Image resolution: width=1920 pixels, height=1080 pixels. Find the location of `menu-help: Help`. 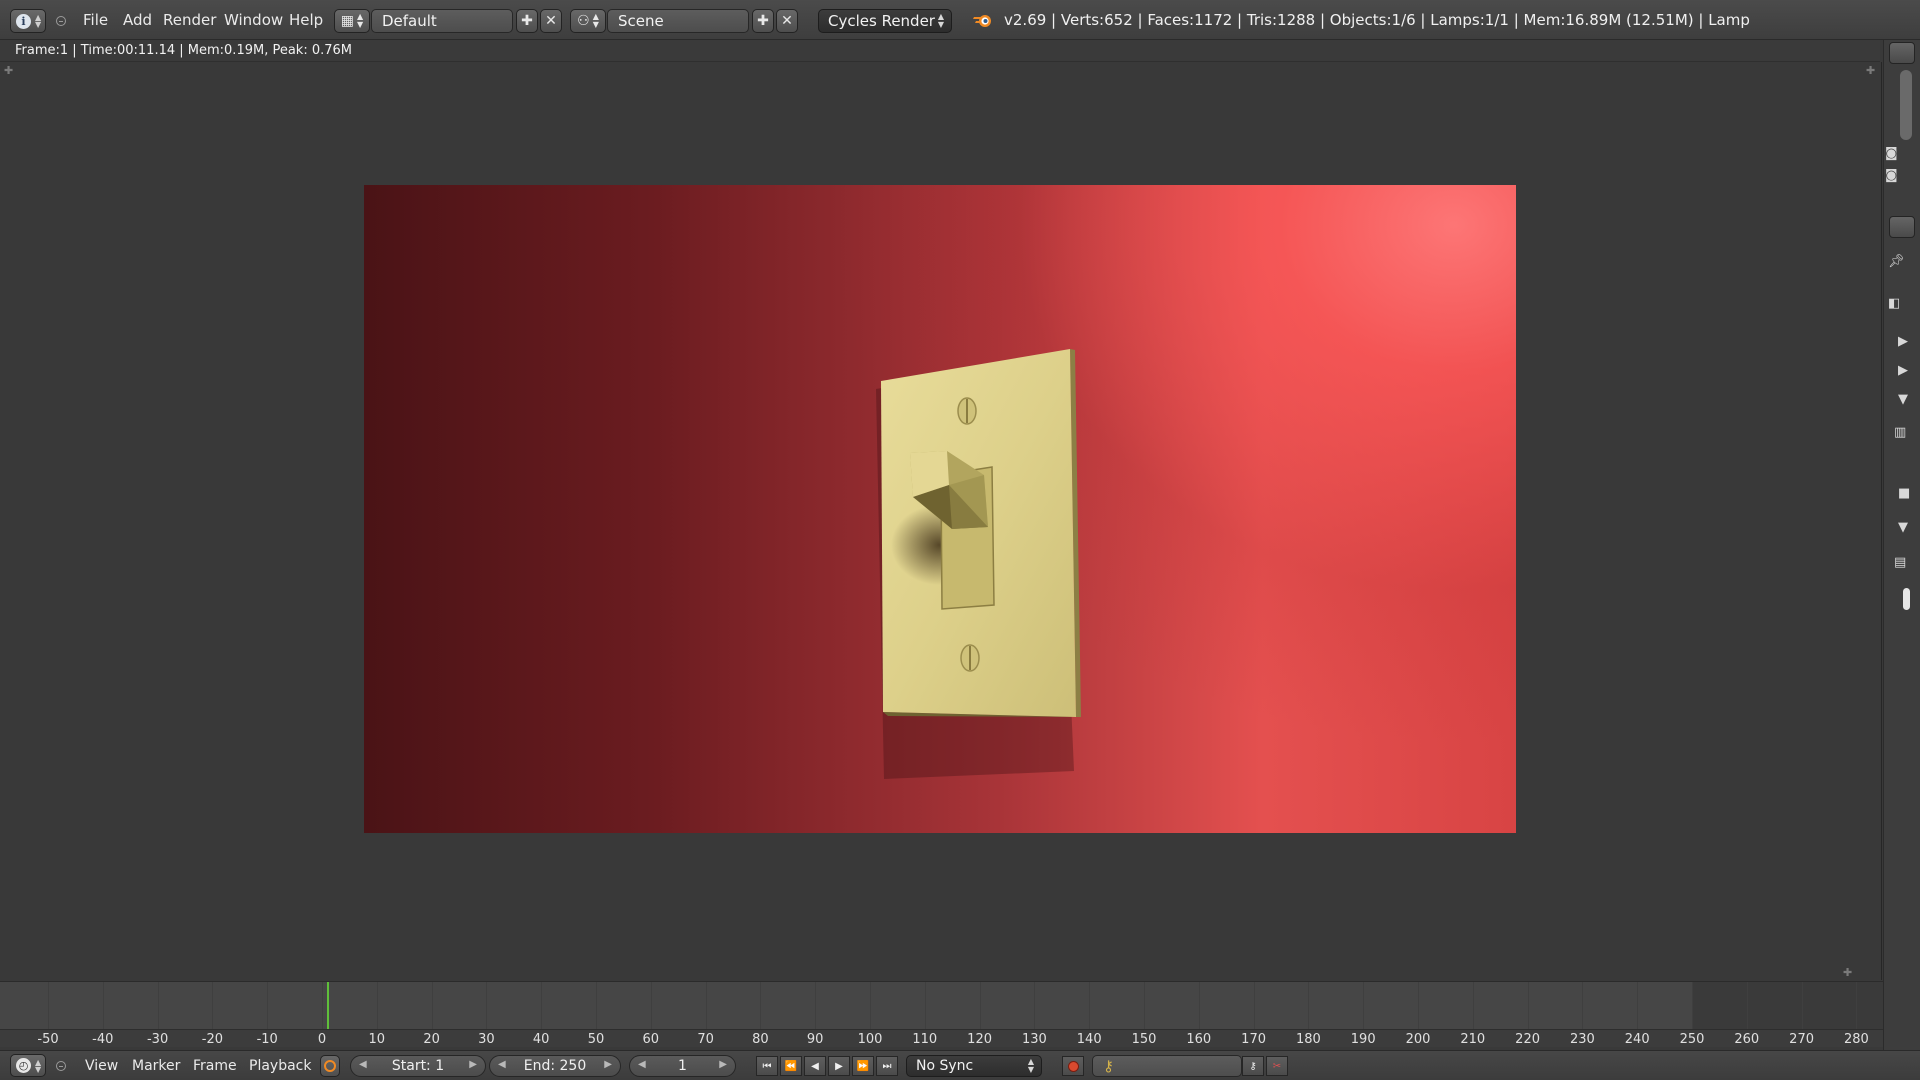

menu-help: Help is located at coordinates (306, 20).